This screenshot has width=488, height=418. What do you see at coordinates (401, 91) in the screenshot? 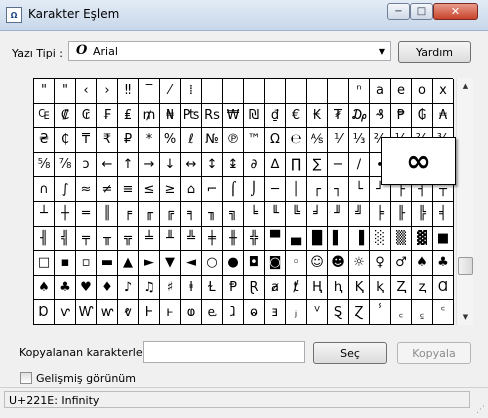
I see `character-cell: e` at bounding box center [401, 91].